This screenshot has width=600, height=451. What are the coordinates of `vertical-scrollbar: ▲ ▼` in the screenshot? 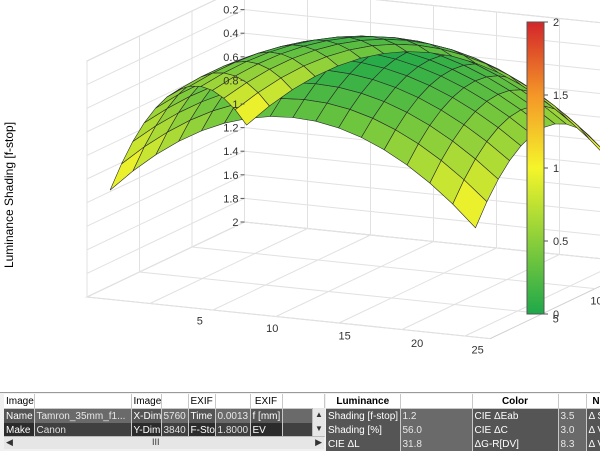 It's located at (318, 422).